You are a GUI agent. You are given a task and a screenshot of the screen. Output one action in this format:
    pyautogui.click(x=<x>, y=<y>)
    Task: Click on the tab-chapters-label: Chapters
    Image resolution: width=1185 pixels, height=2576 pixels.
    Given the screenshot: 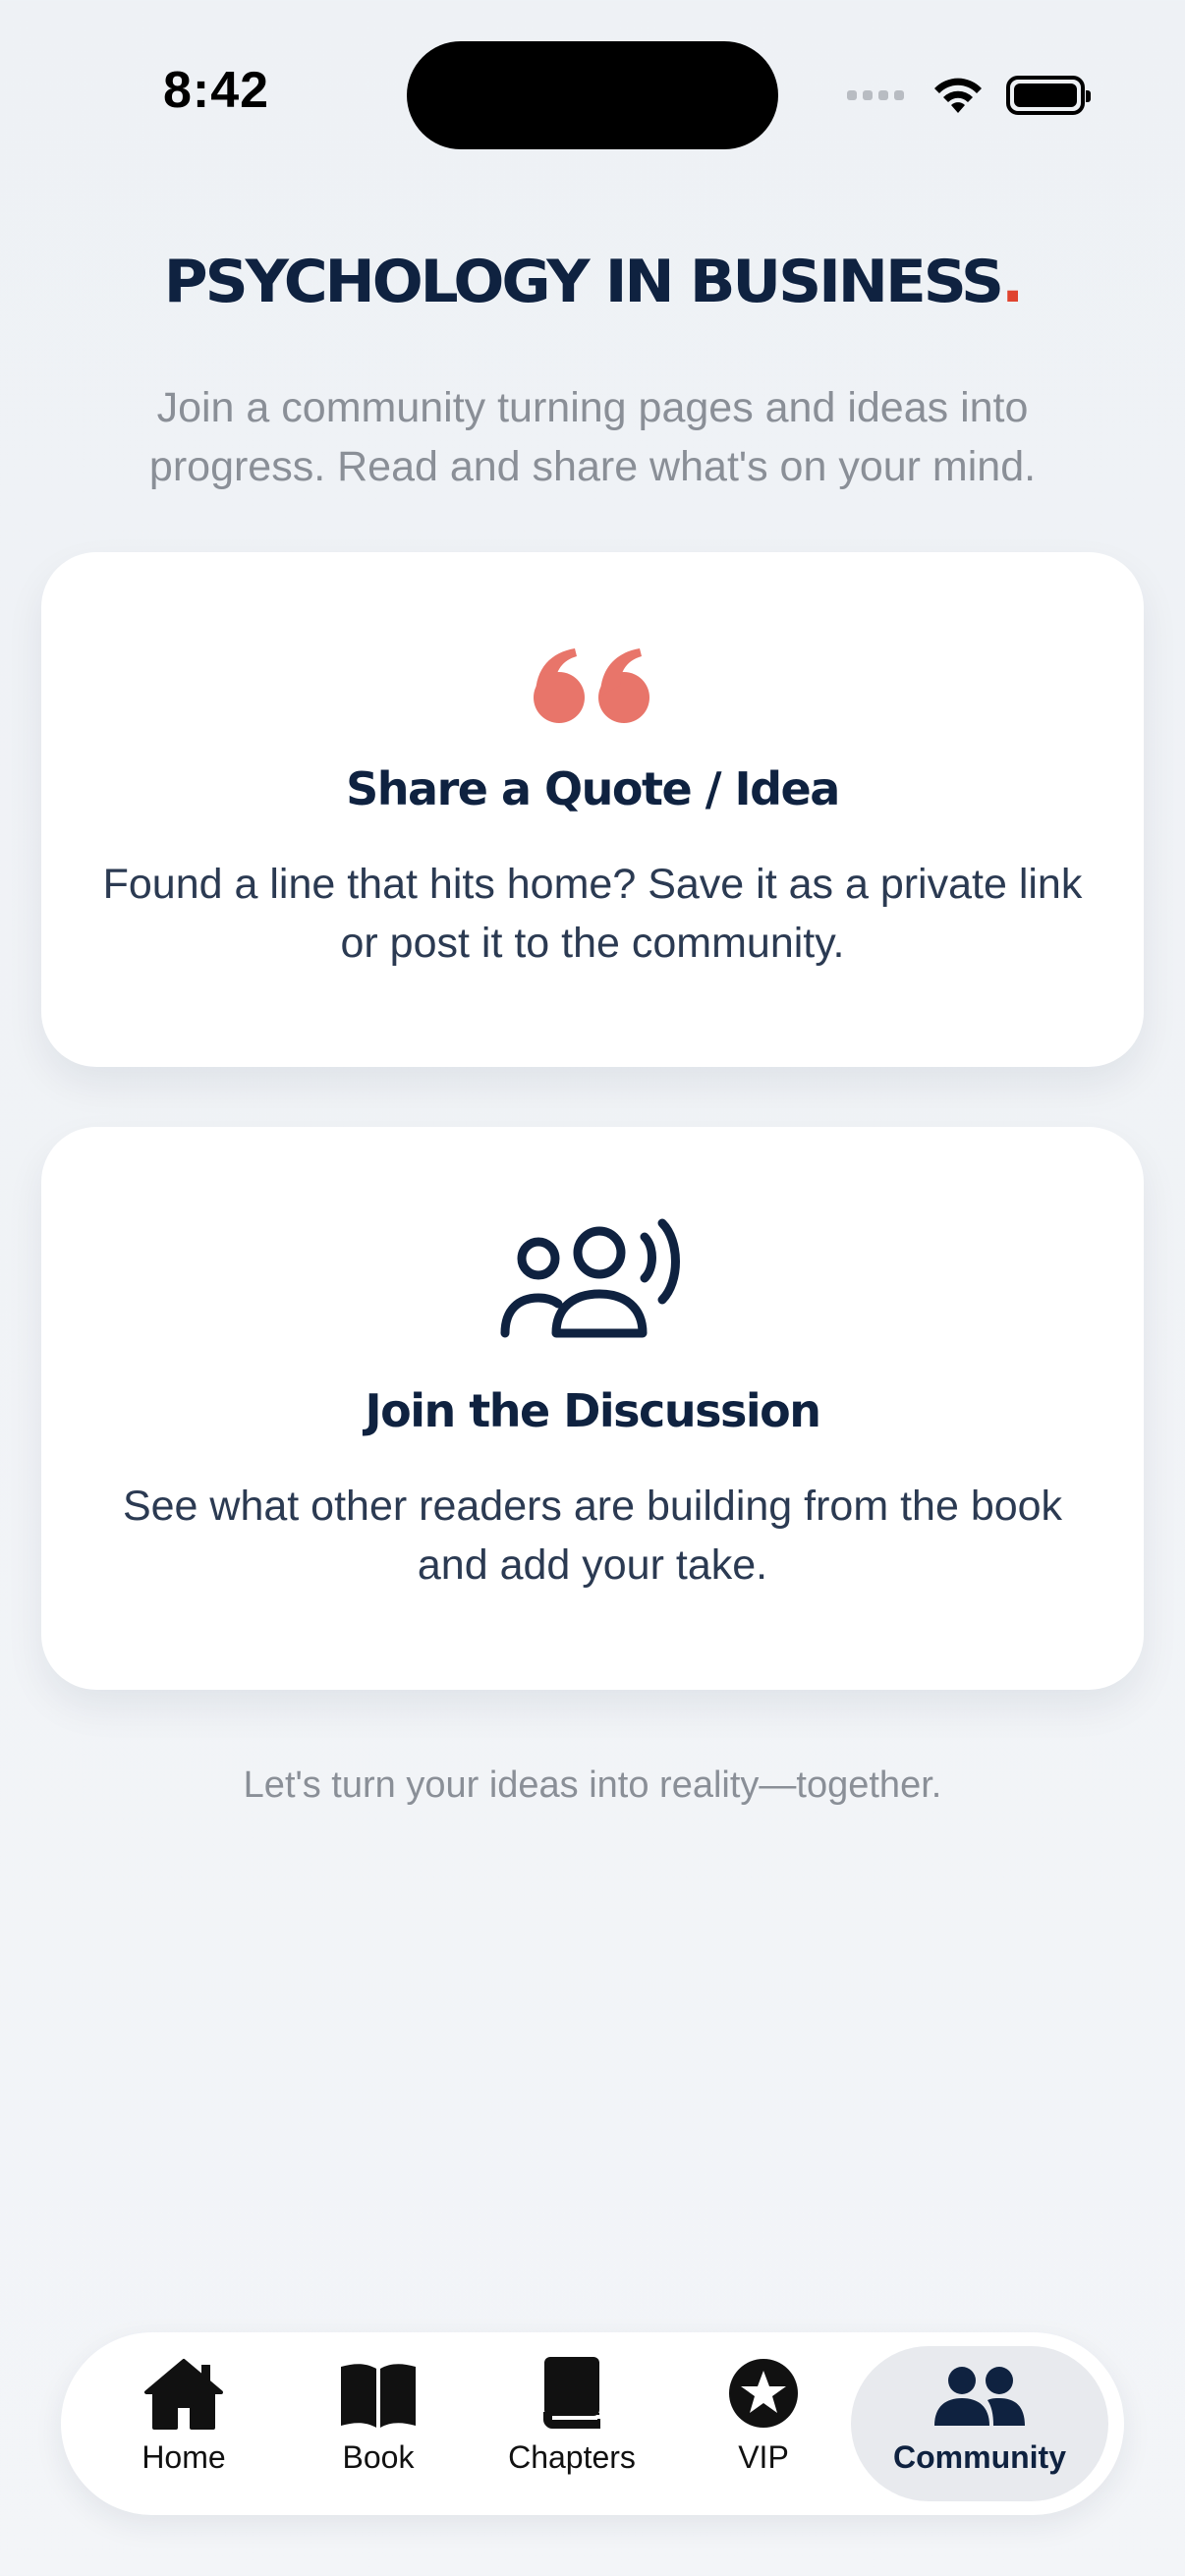 What is the action you would take?
    pyautogui.click(x=572, y=2457)
    